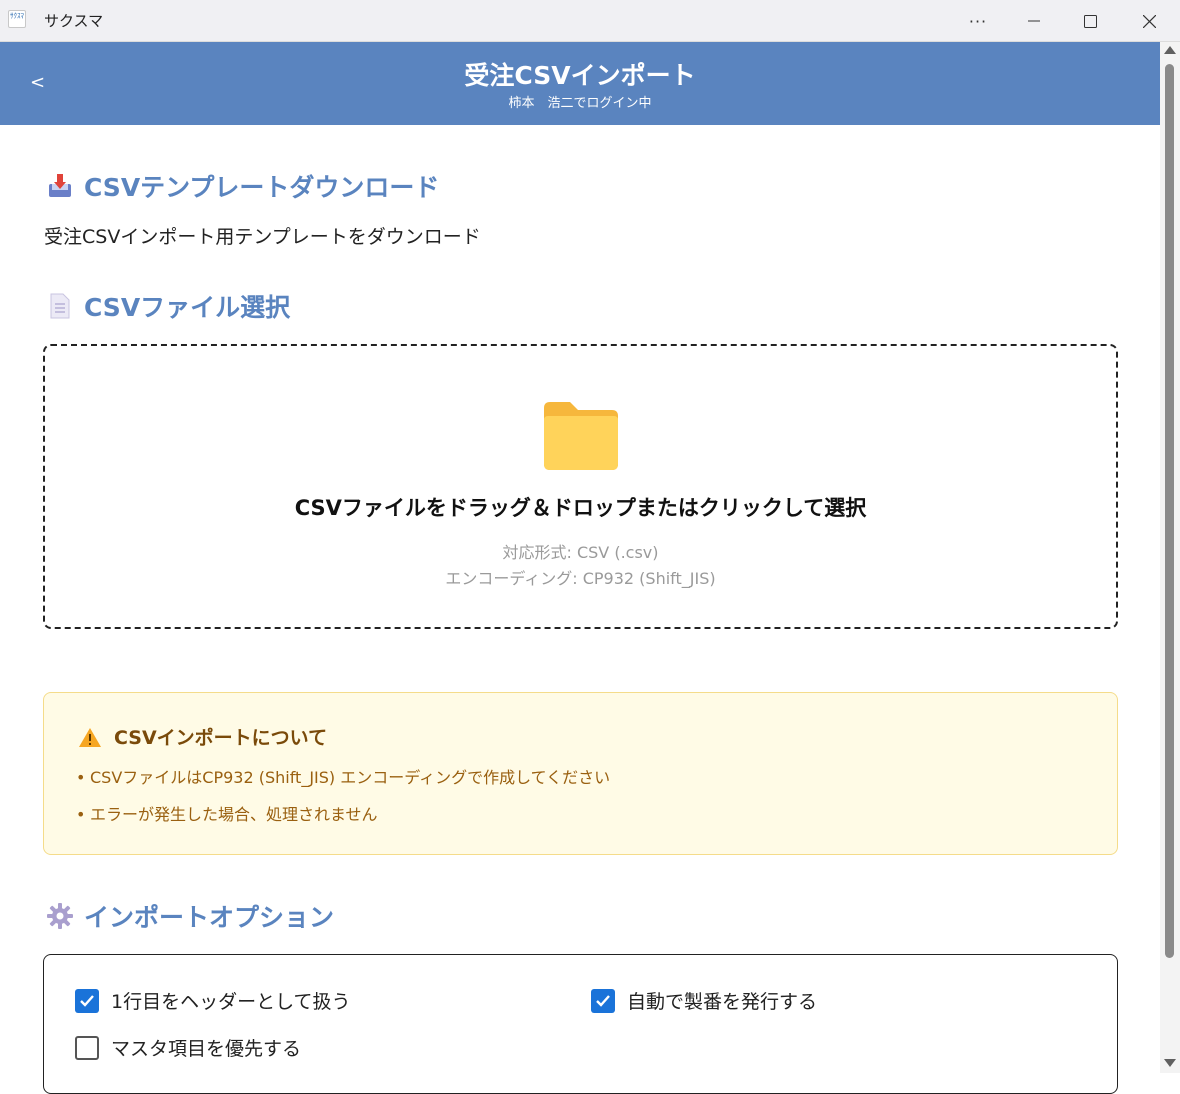  I want to click on app-icon: ｻｸｽﾏ, so click(17, 19).